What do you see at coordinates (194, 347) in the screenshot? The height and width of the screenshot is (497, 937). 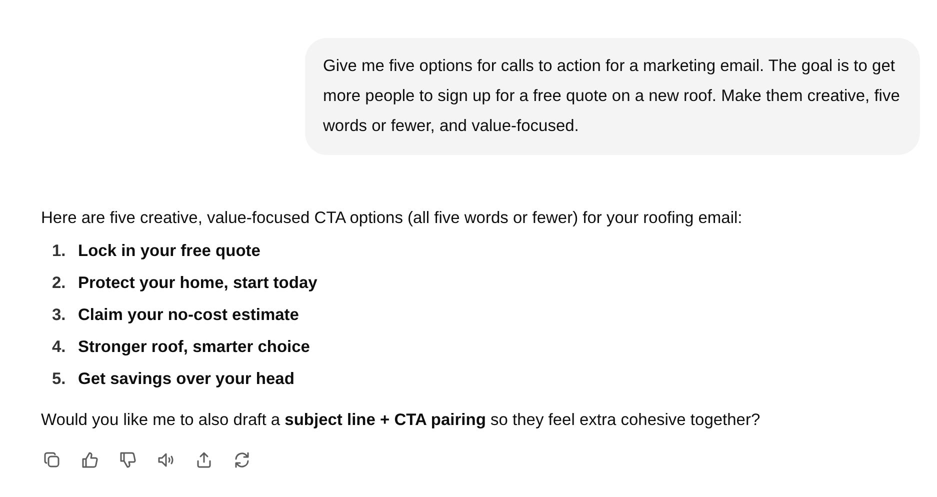 I see `cta-option: Stronger roof, smarter choice` at bounding box center [194, 347].